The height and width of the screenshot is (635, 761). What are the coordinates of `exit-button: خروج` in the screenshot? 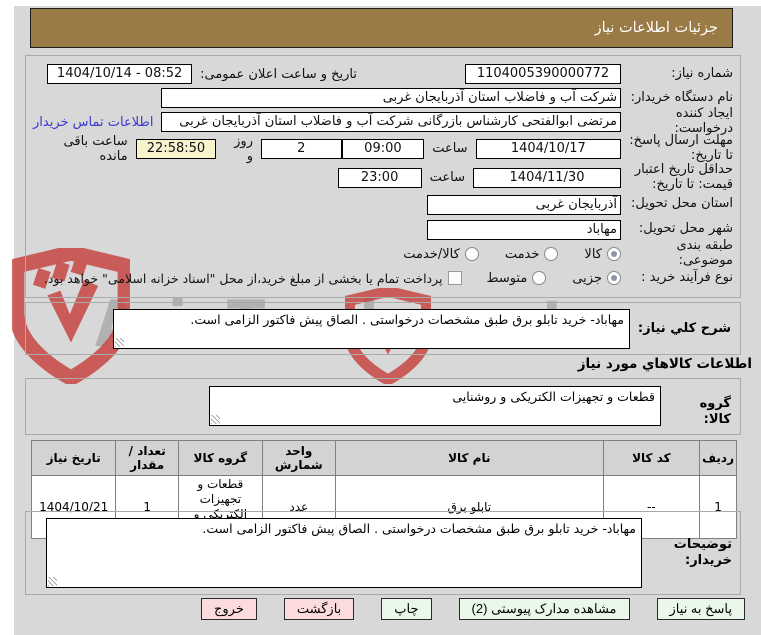 It's located at (228, 609).